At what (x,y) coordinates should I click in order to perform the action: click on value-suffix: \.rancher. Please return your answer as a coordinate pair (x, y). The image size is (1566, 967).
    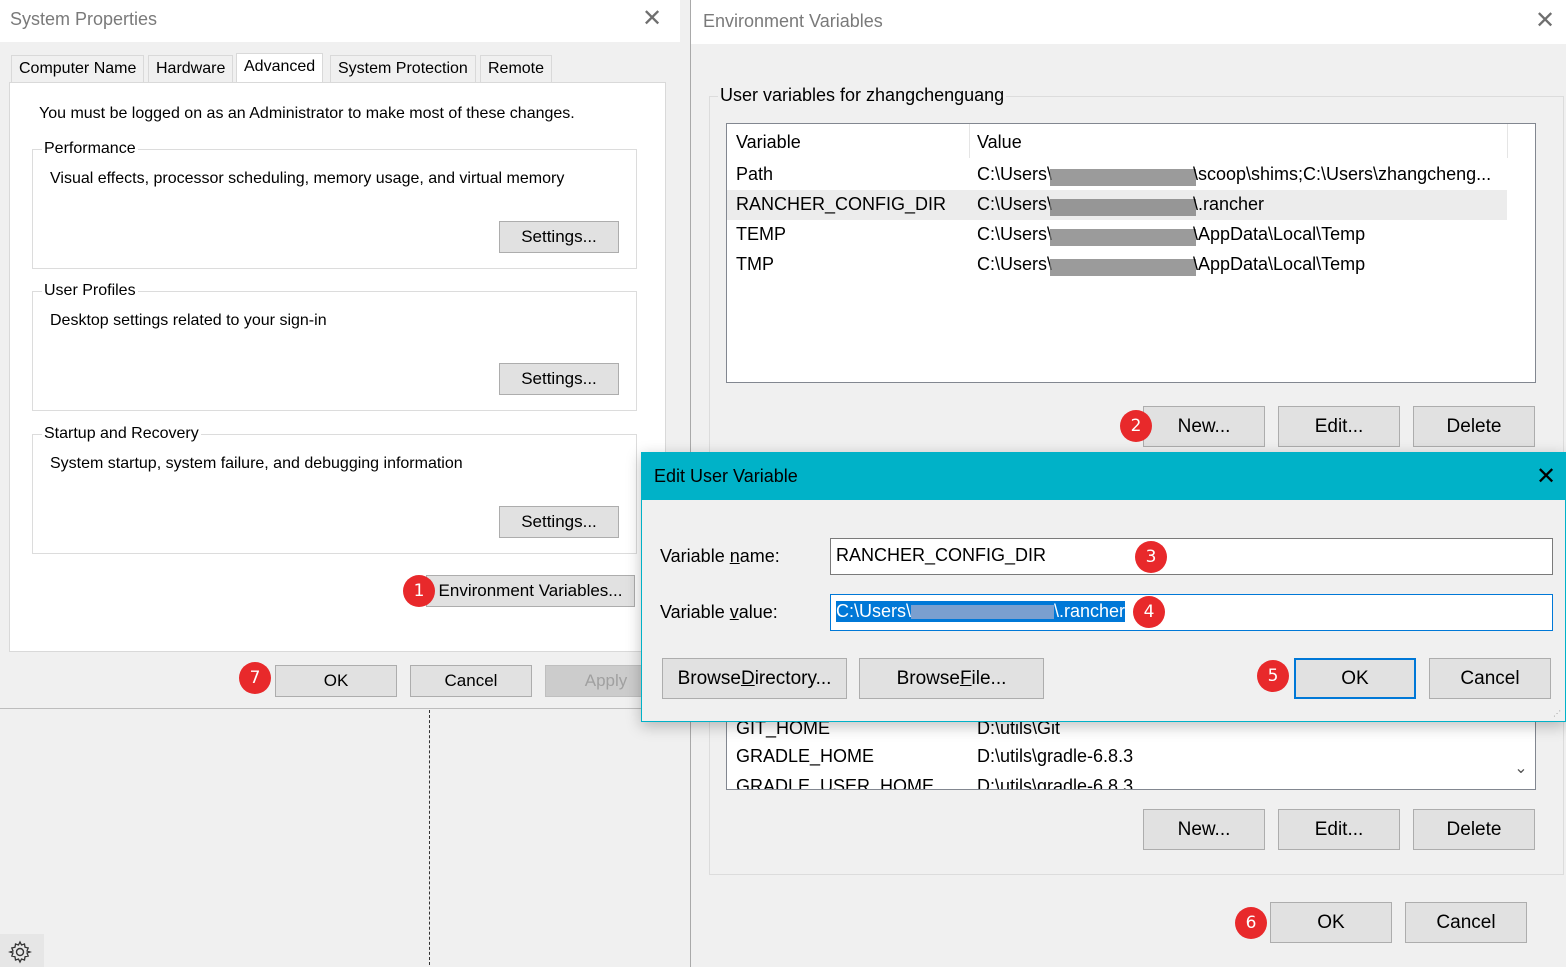
    Looking at the image, I should click on (1090, 611).